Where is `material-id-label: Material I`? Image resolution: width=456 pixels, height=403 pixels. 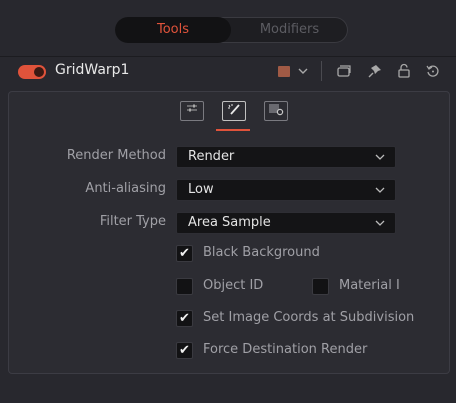
material-id-label: Material I is located at coordinates (369, 285).